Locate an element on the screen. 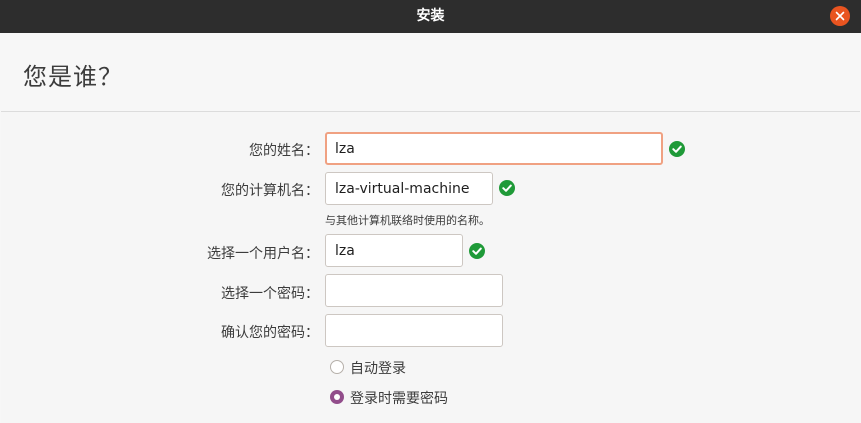 Image resolution: width=861 pixels, height=423 pixels. confirm-password-input is located at coordinates (414, 330).